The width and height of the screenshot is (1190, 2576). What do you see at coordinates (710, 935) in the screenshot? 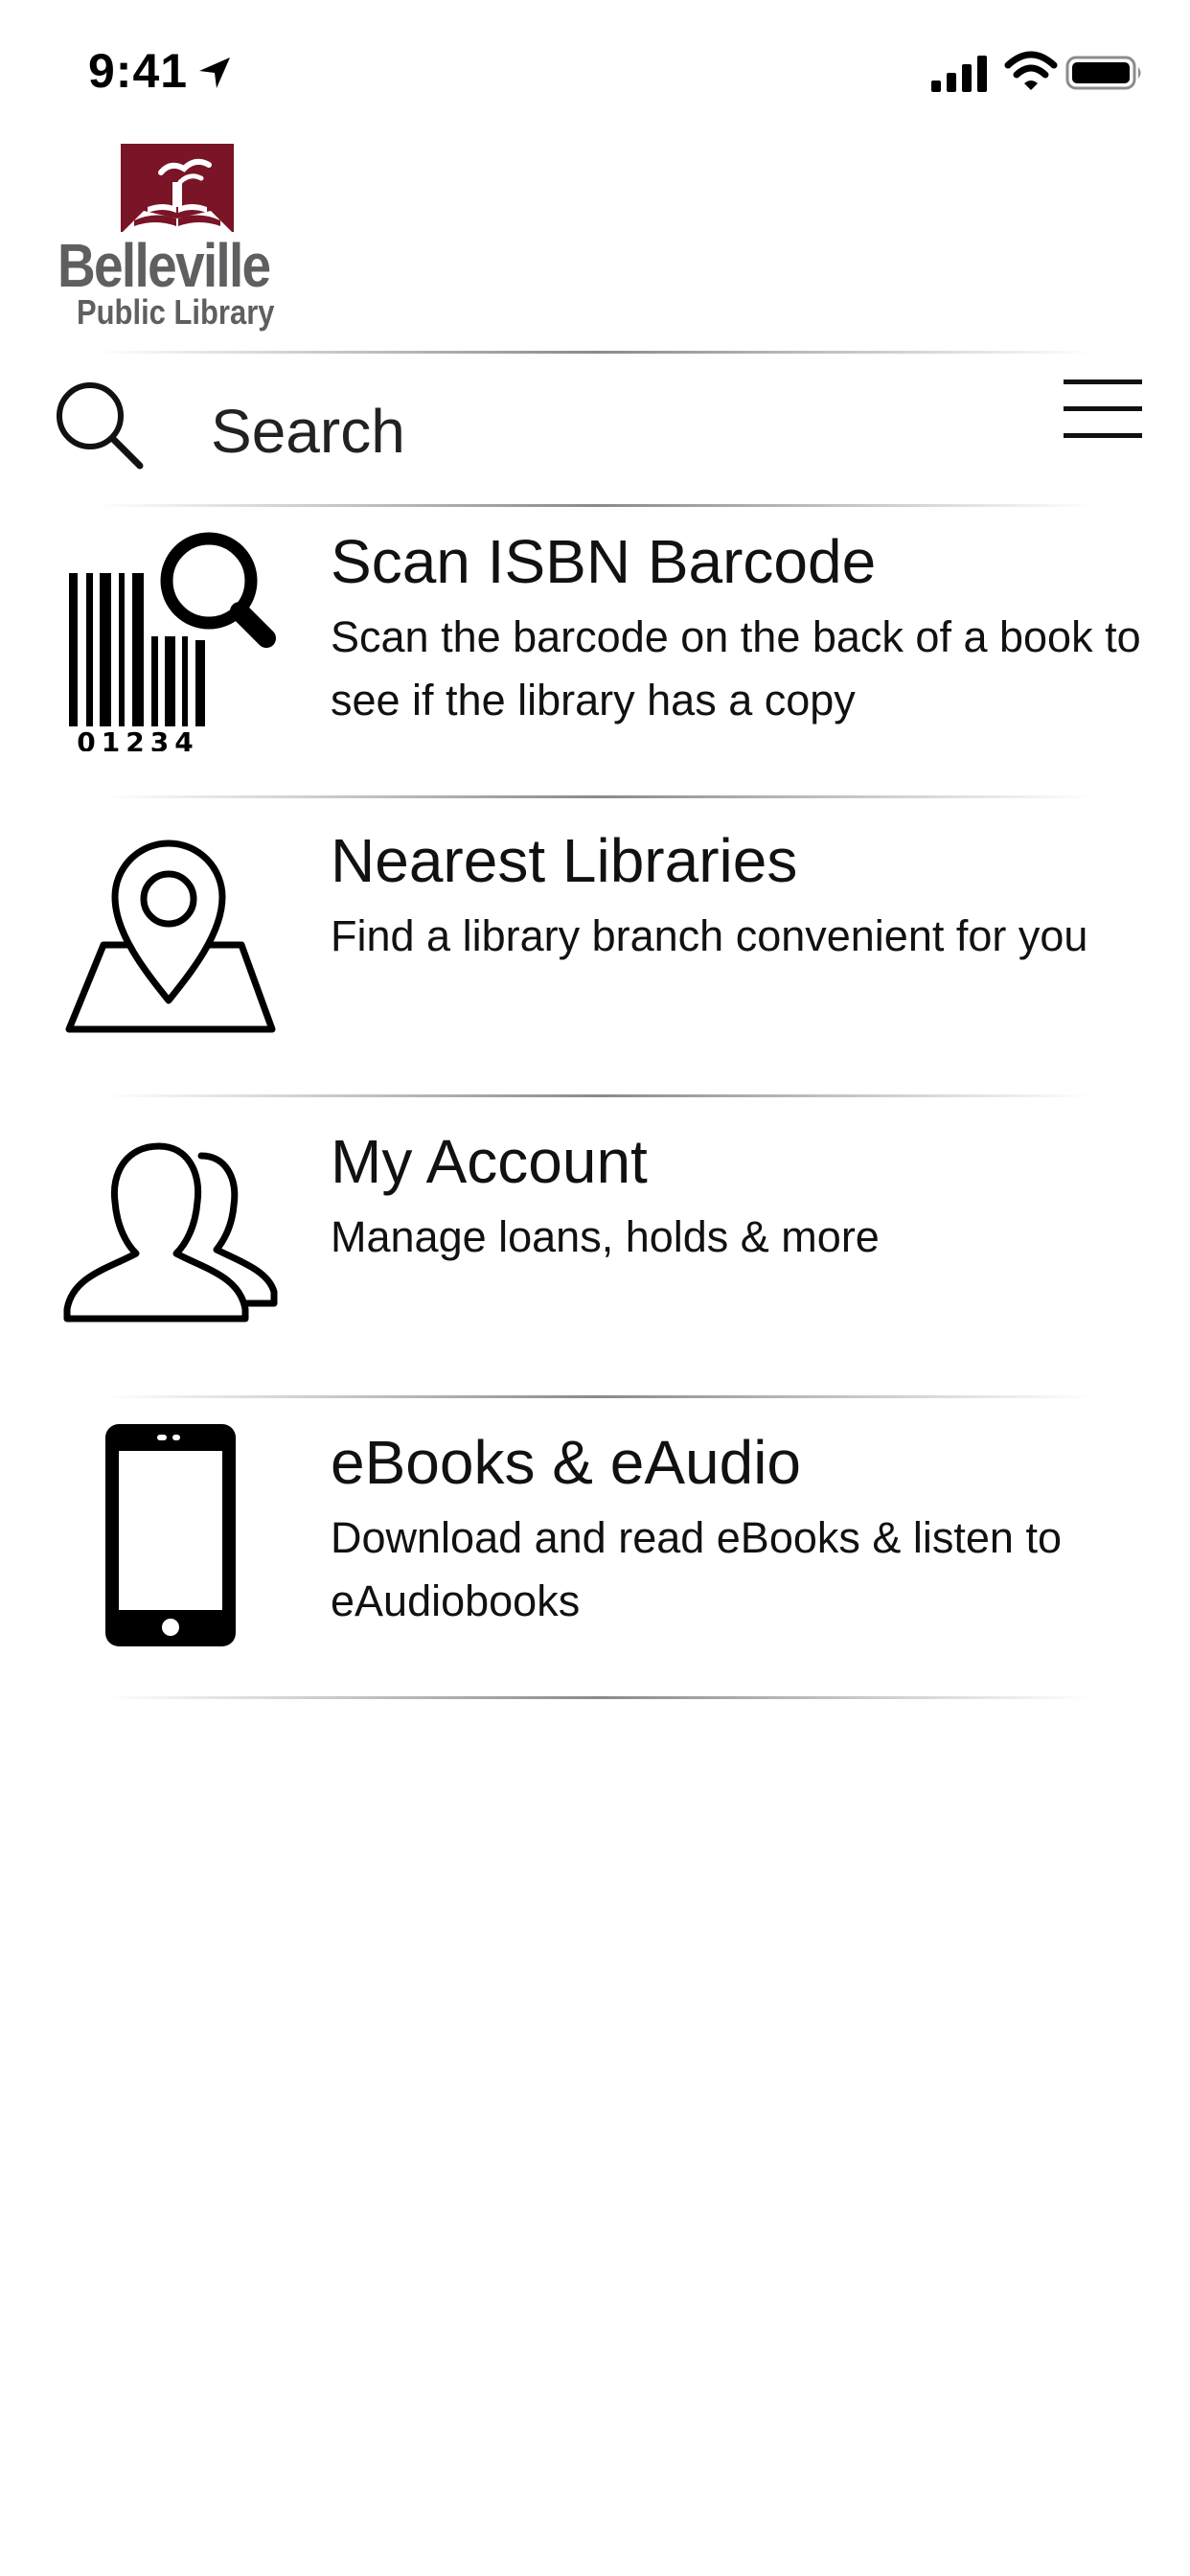
I see `menu-item-description: Find a library branch convenient for you` at bounding box center [710, 935].